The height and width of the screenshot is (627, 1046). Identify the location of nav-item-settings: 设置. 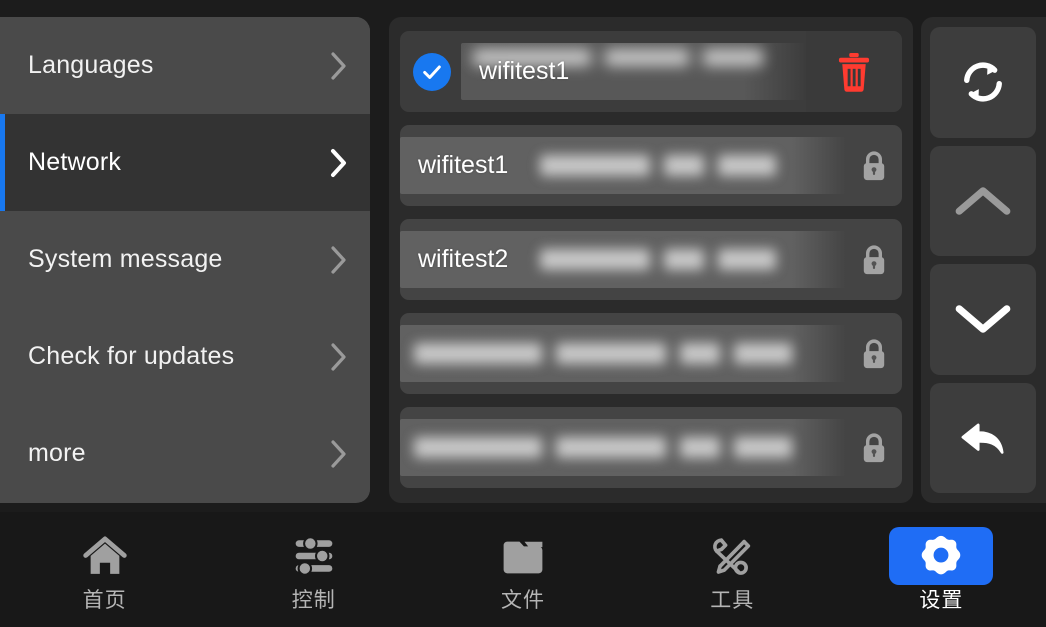
(941, 569).